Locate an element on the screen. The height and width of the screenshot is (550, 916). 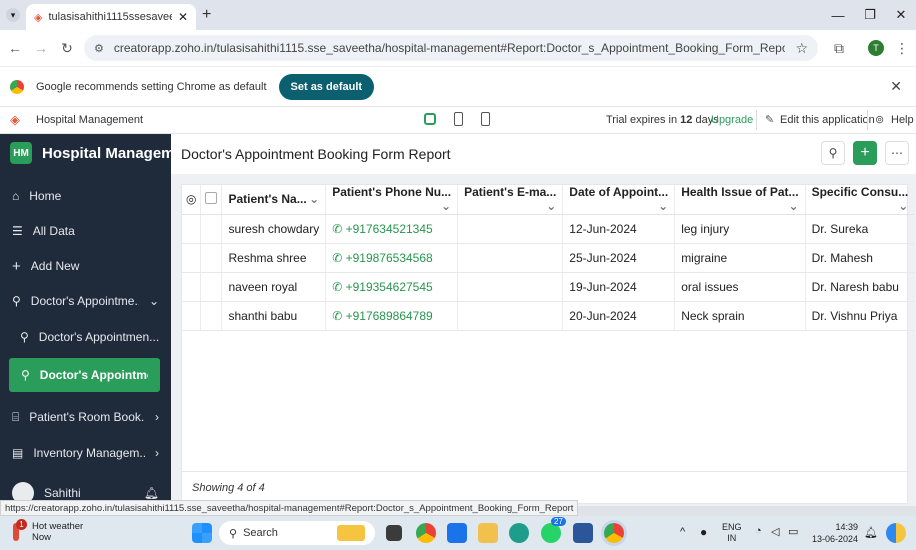
close-window-icon: ✕ is located at coordinates (901, 15).